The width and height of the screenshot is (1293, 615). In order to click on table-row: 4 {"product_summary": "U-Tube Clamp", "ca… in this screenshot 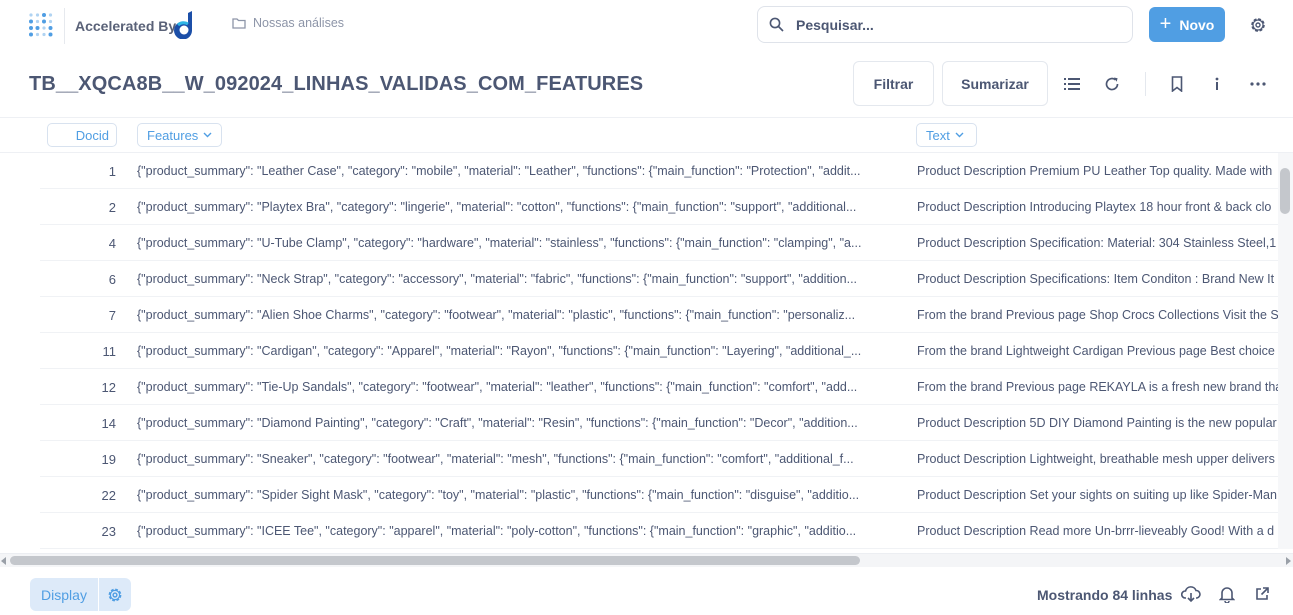, I will do `click(639, 243)`.